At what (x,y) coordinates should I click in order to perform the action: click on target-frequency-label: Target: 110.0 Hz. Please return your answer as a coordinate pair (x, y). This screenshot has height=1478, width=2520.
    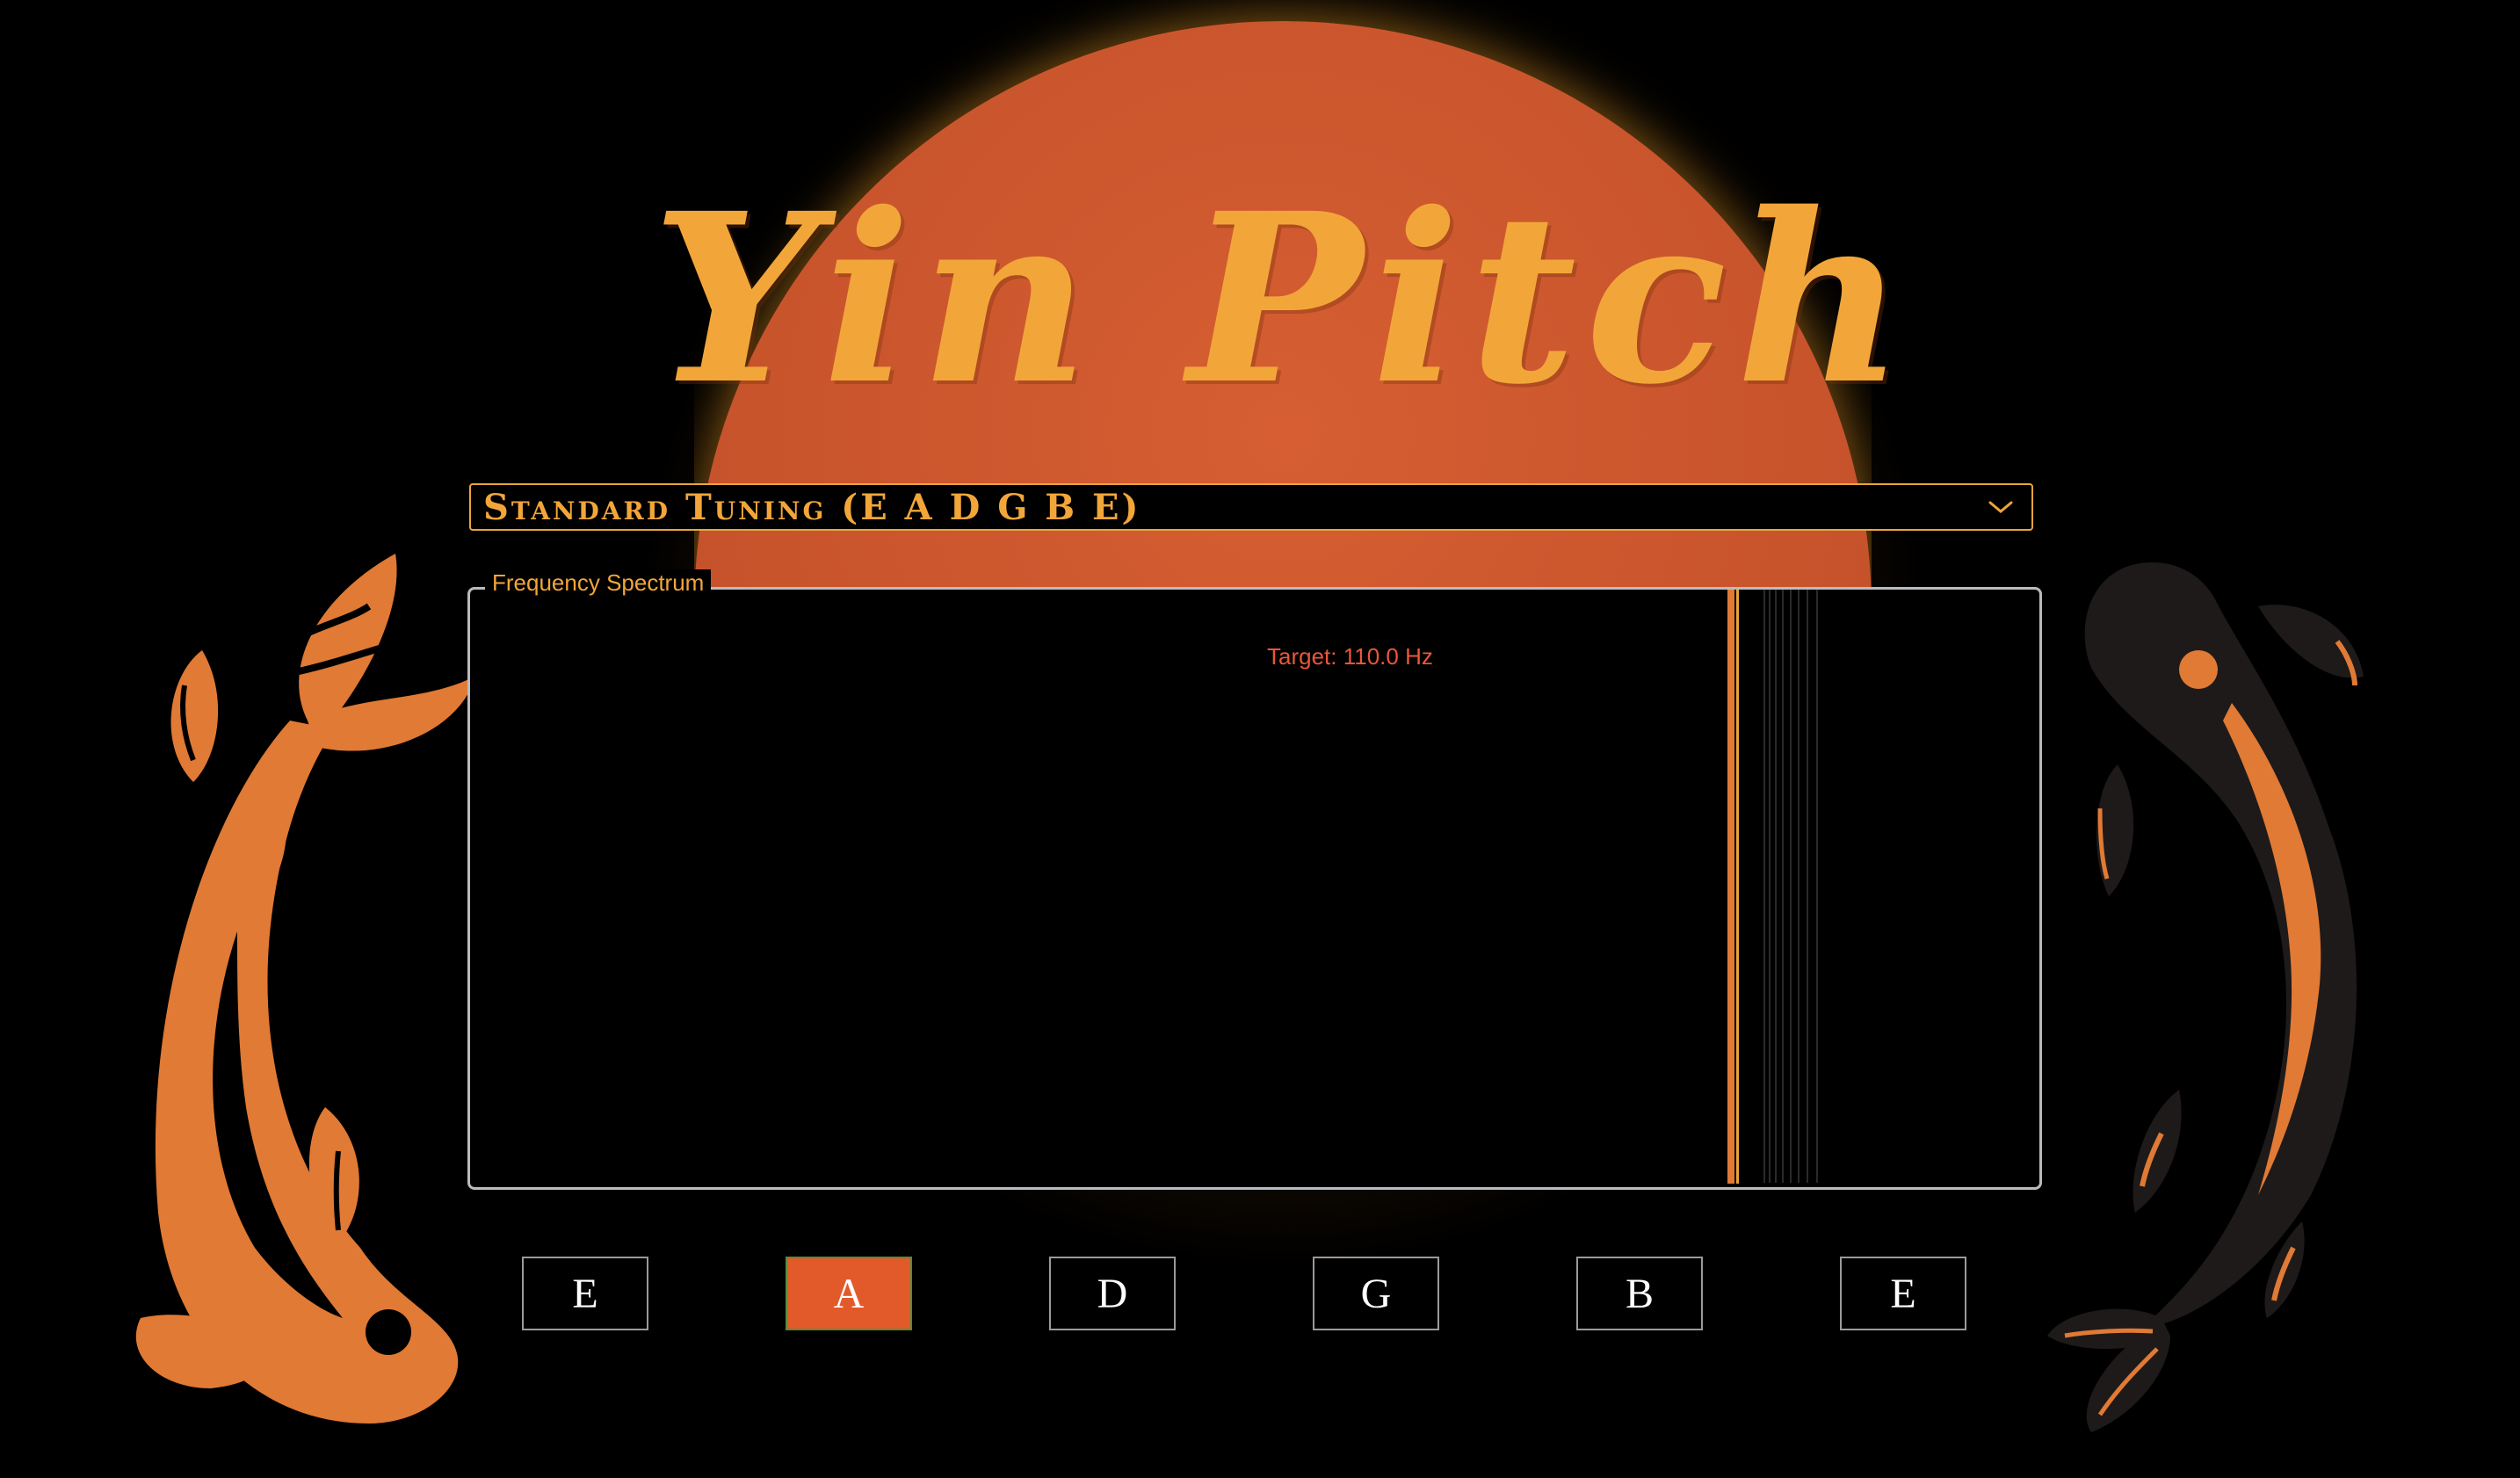
    Looking at the image, I should click on (1350, 656).